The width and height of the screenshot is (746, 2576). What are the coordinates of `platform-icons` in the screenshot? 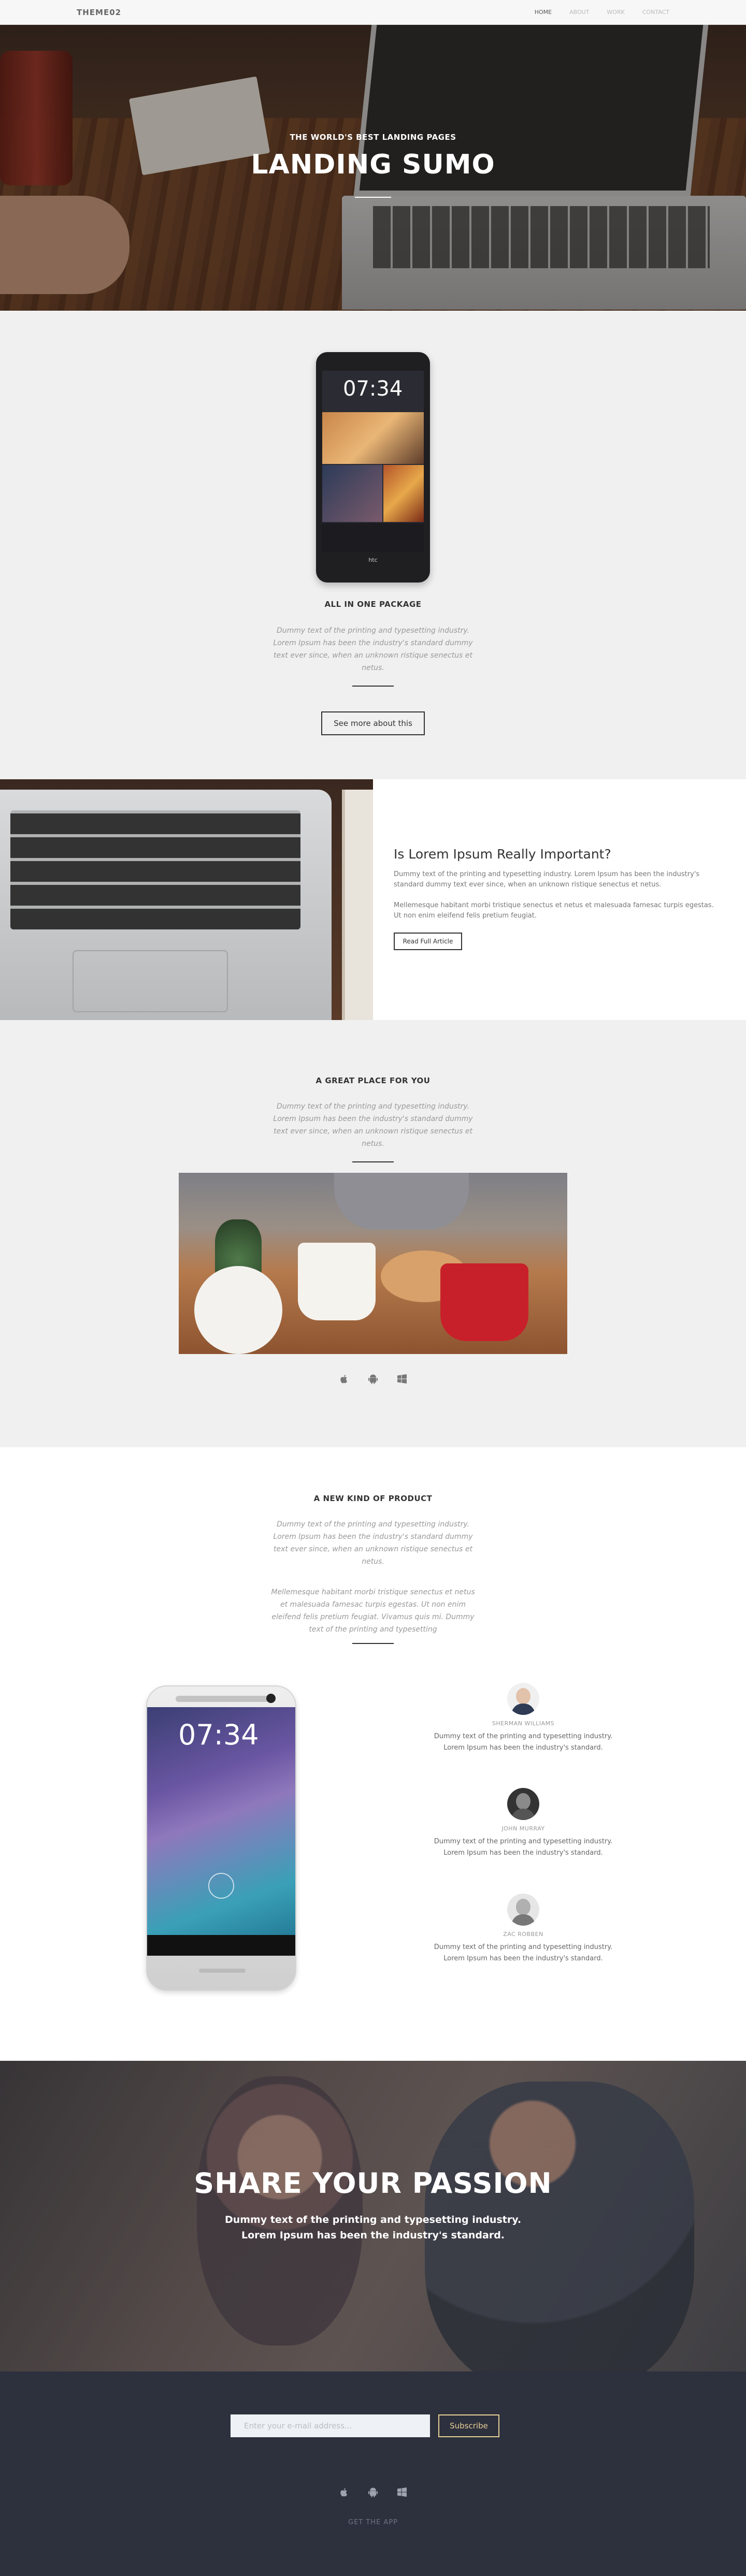 It's located at (373, 1379).